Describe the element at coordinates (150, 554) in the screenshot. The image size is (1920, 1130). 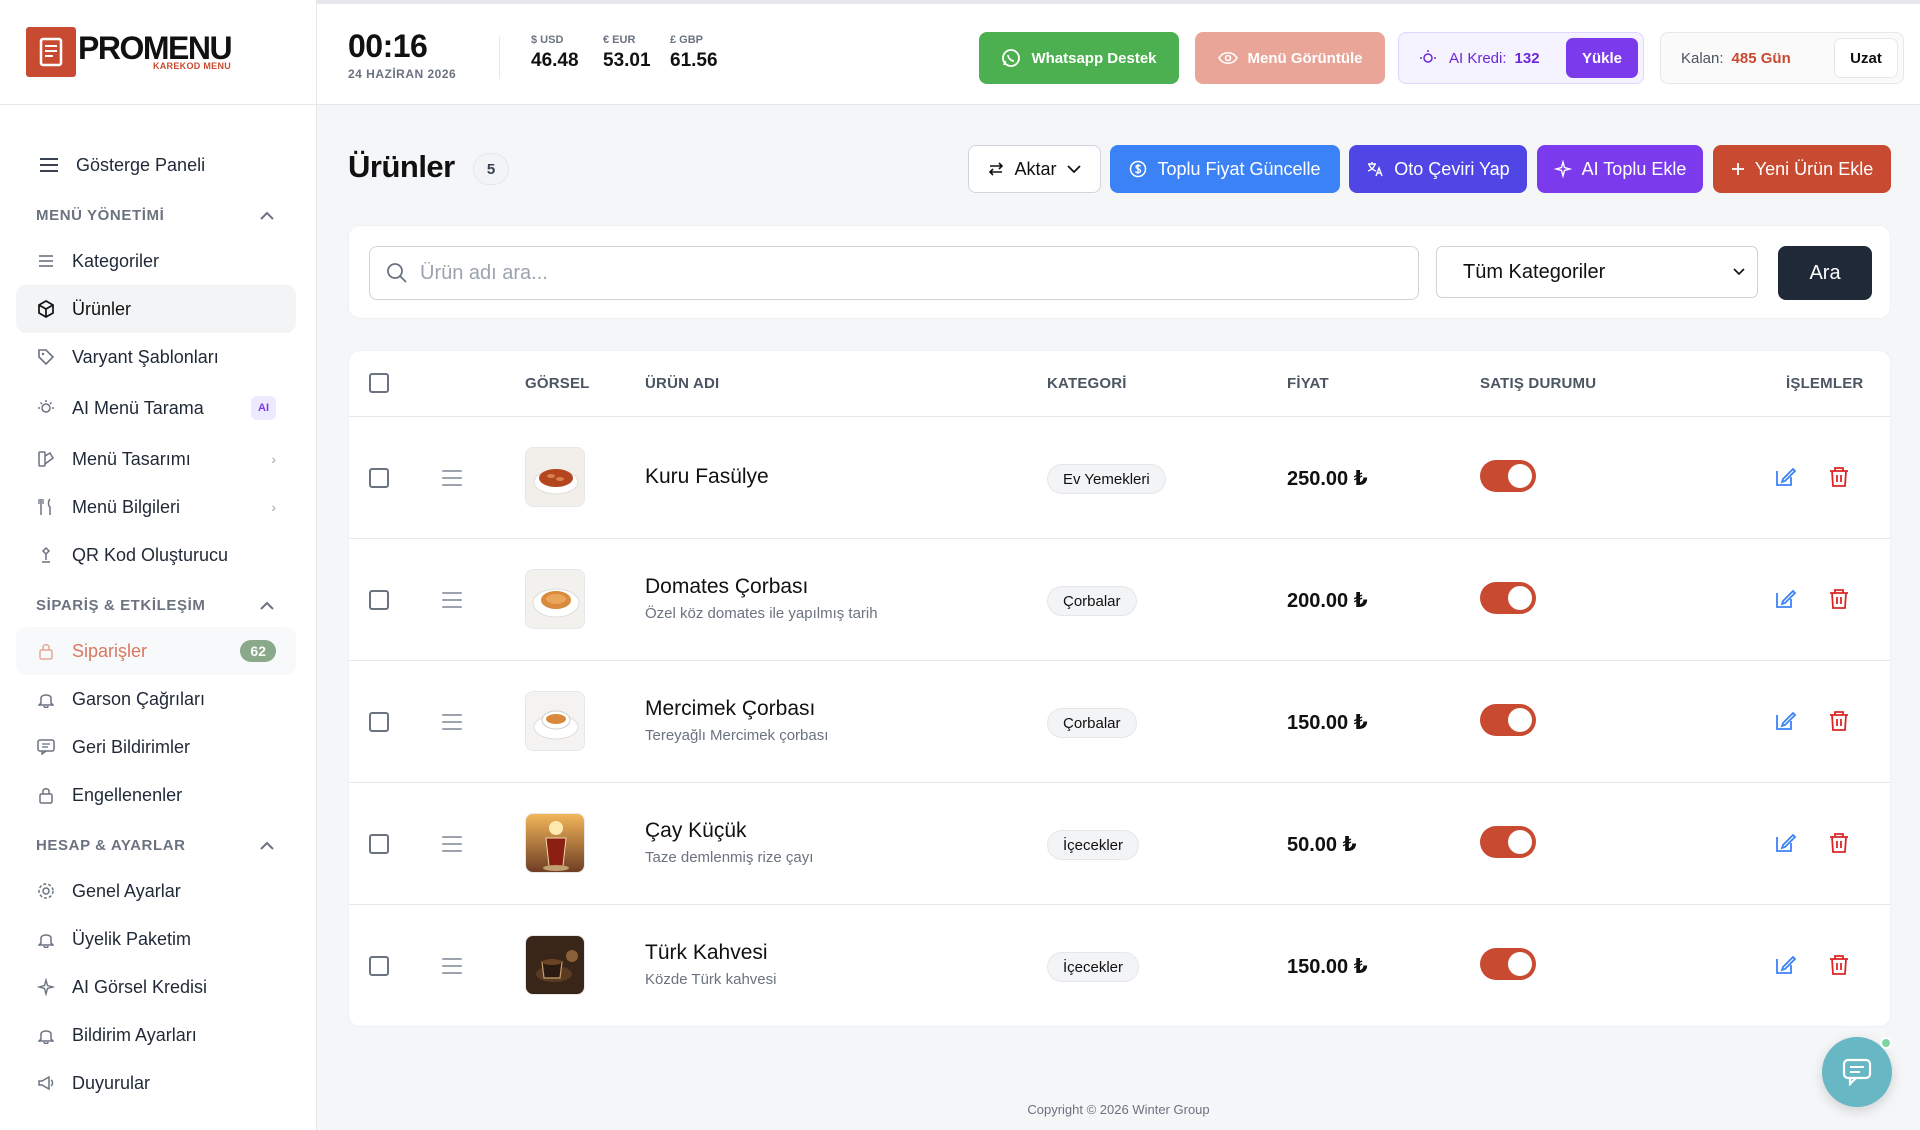
I see `sidebar-item-label: QR Kod Oluşturucu` at that location.